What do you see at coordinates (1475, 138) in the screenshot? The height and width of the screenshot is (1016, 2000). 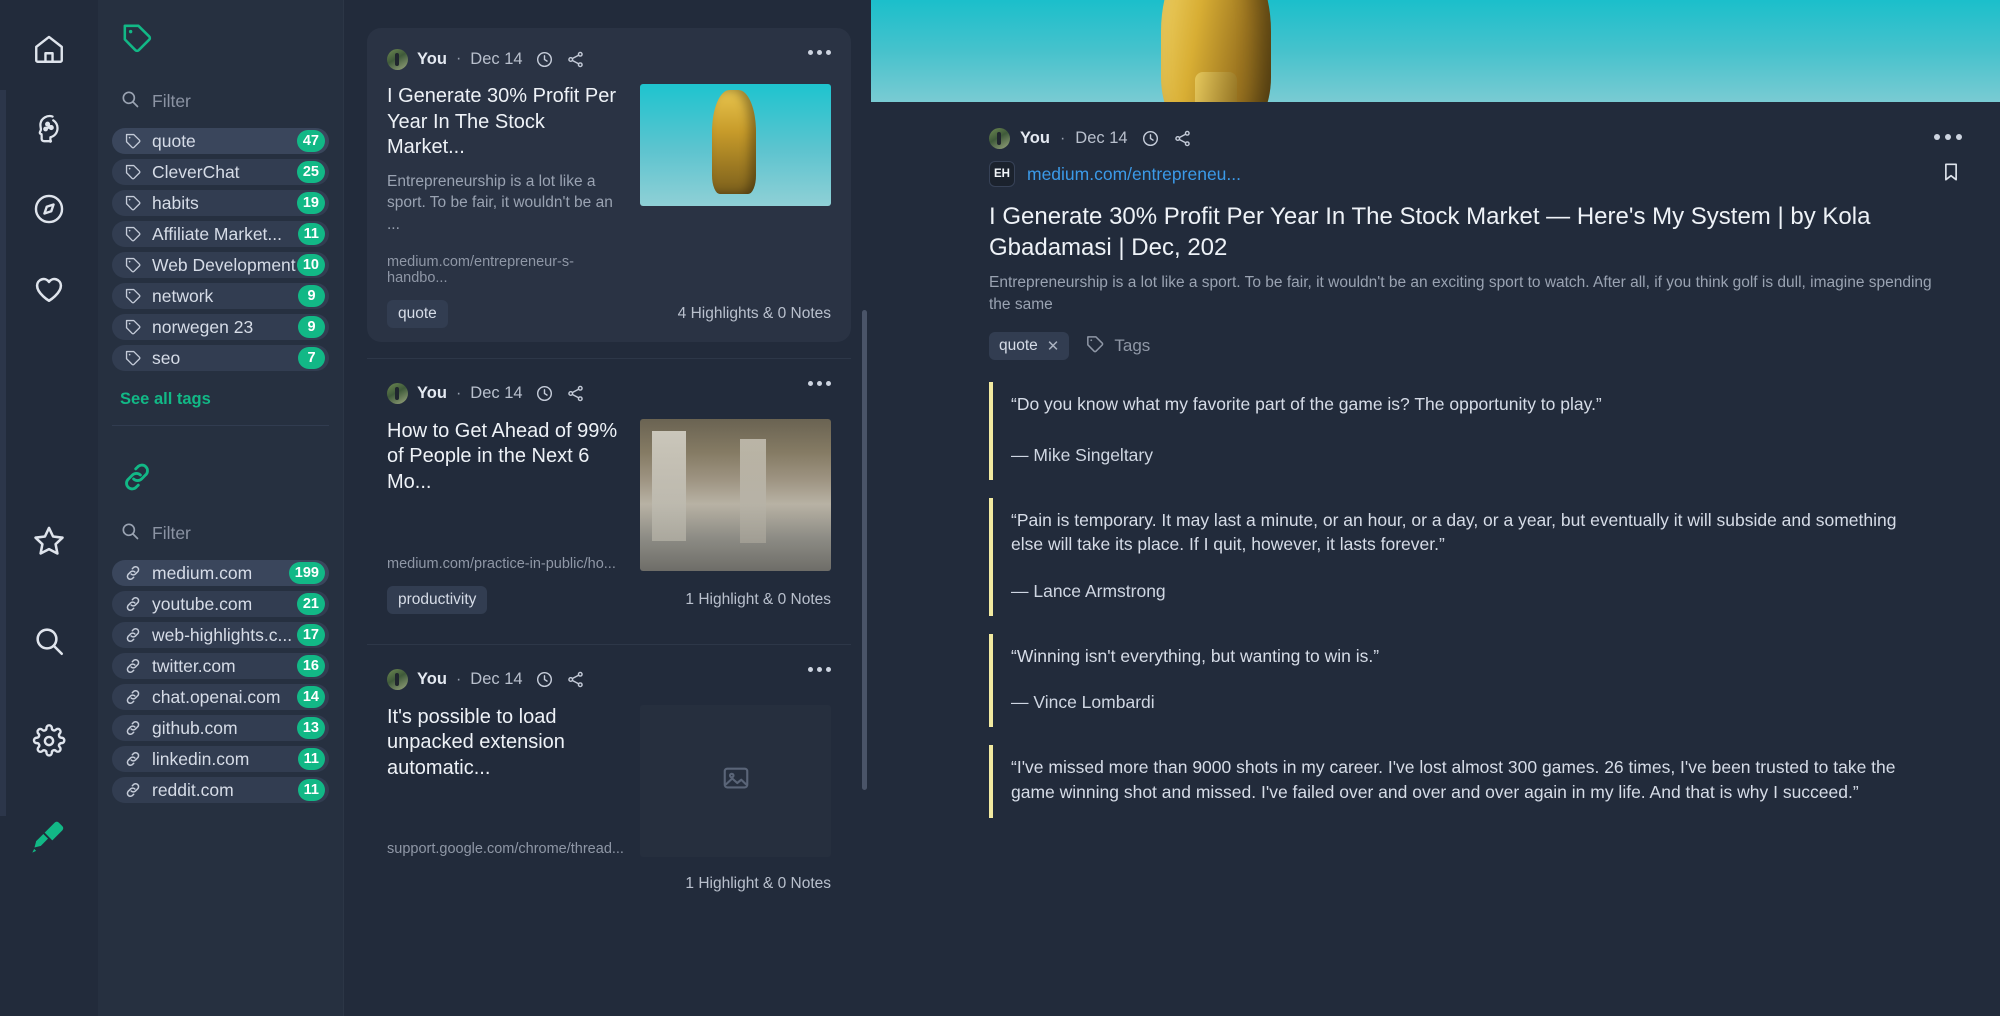 I see `detail-header: You · Dec 14` at bounding box center [1475, 138].